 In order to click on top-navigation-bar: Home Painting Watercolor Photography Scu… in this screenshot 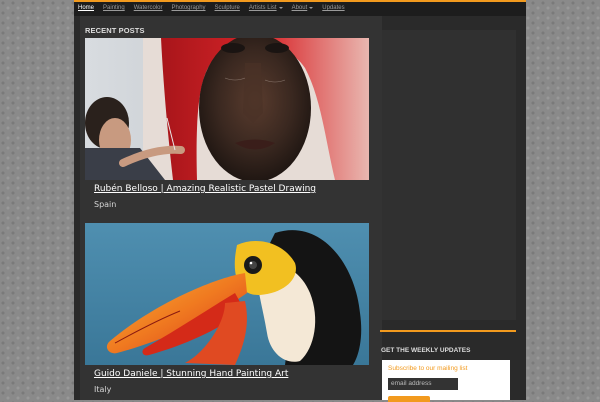, I will do `click(300, 8)`.